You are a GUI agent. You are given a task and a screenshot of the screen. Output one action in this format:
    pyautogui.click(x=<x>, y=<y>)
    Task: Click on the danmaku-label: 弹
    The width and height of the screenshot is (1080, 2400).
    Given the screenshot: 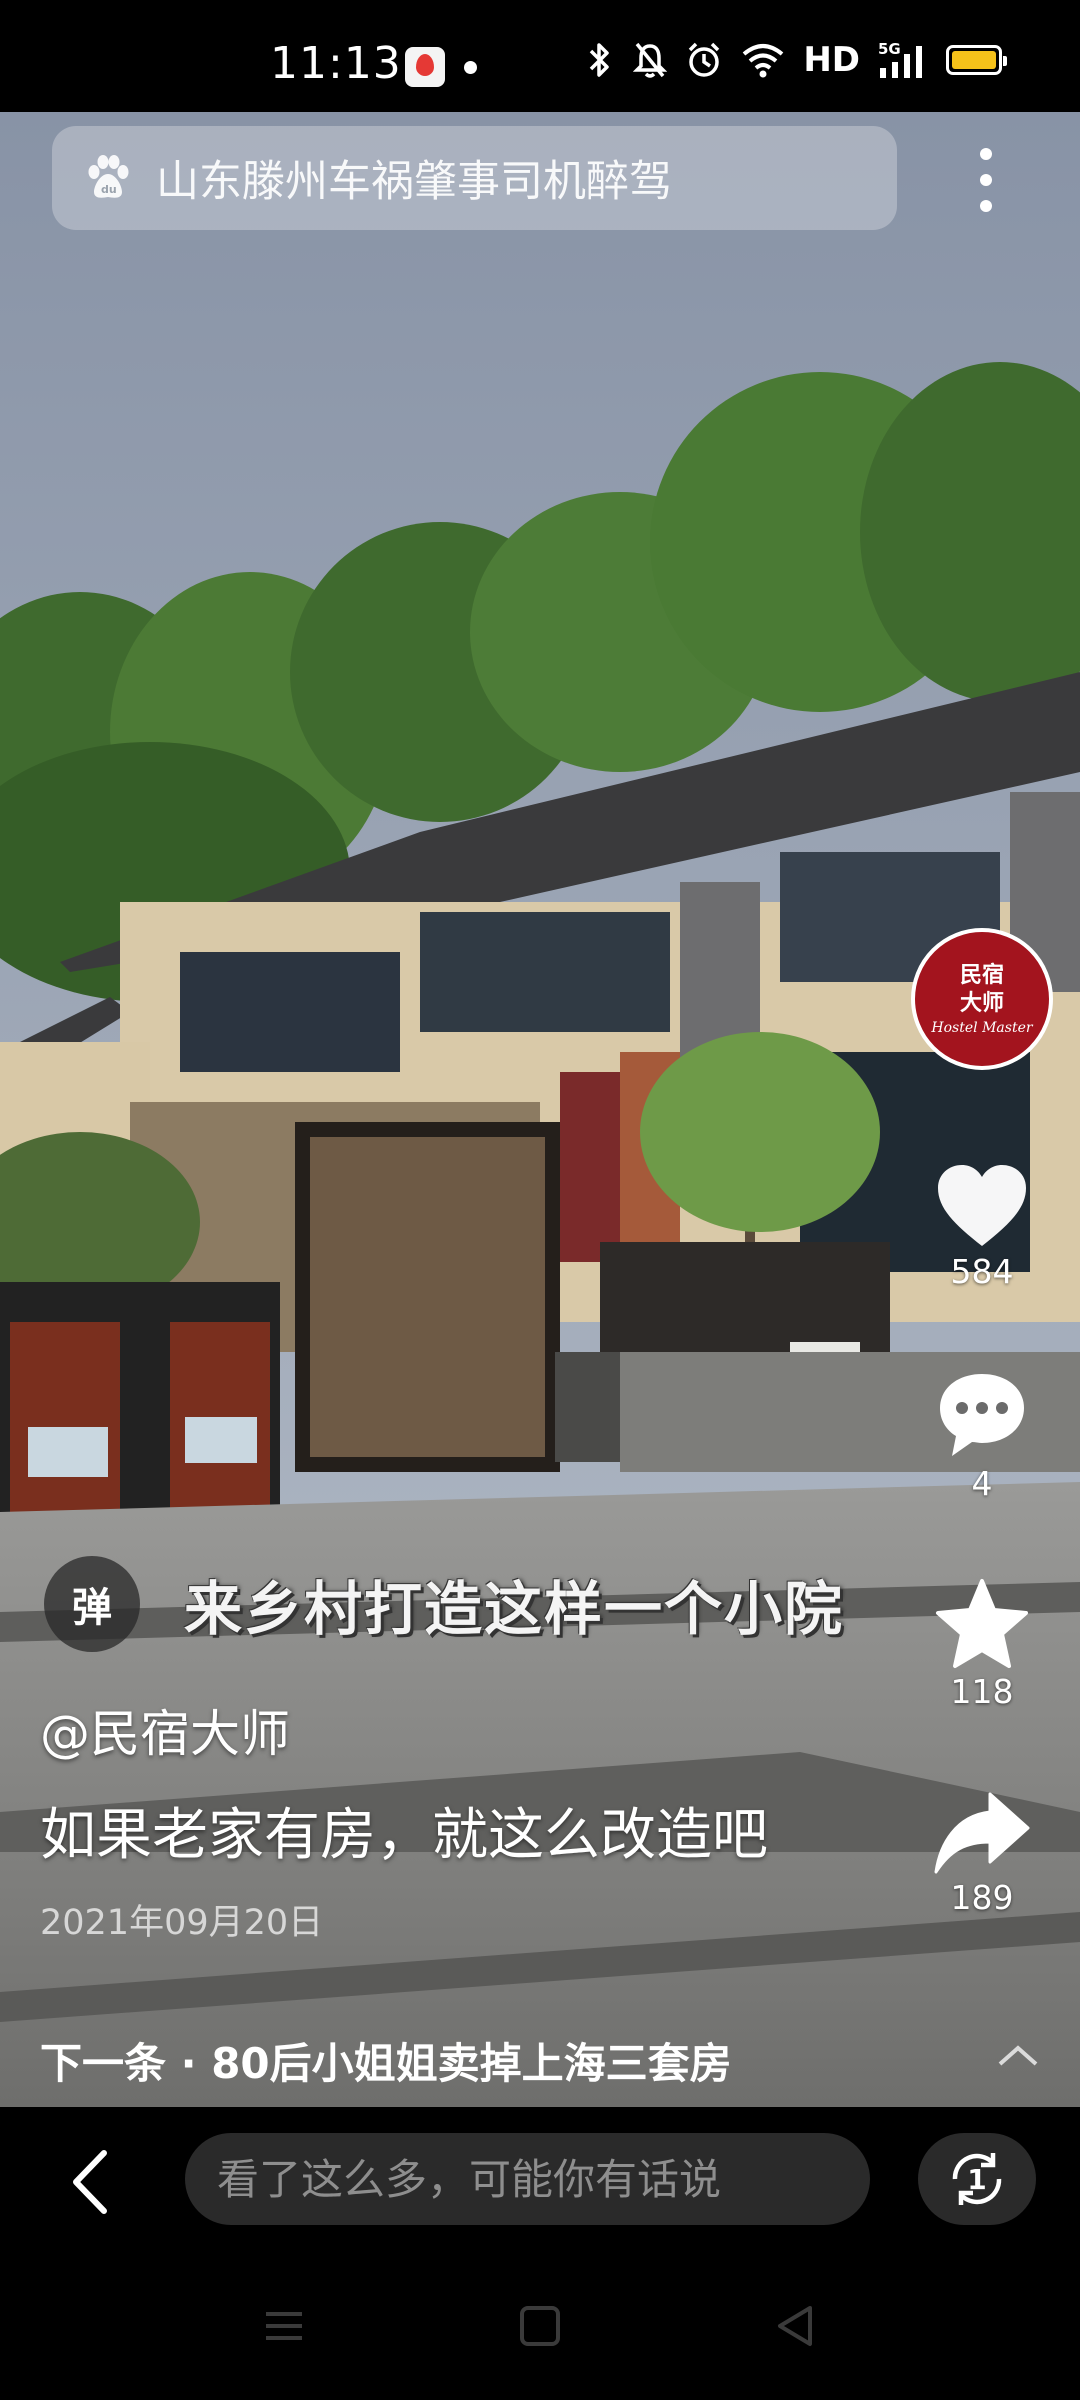 What is the action you would take?
    pyautogui.click(x=92, y=1608)
    